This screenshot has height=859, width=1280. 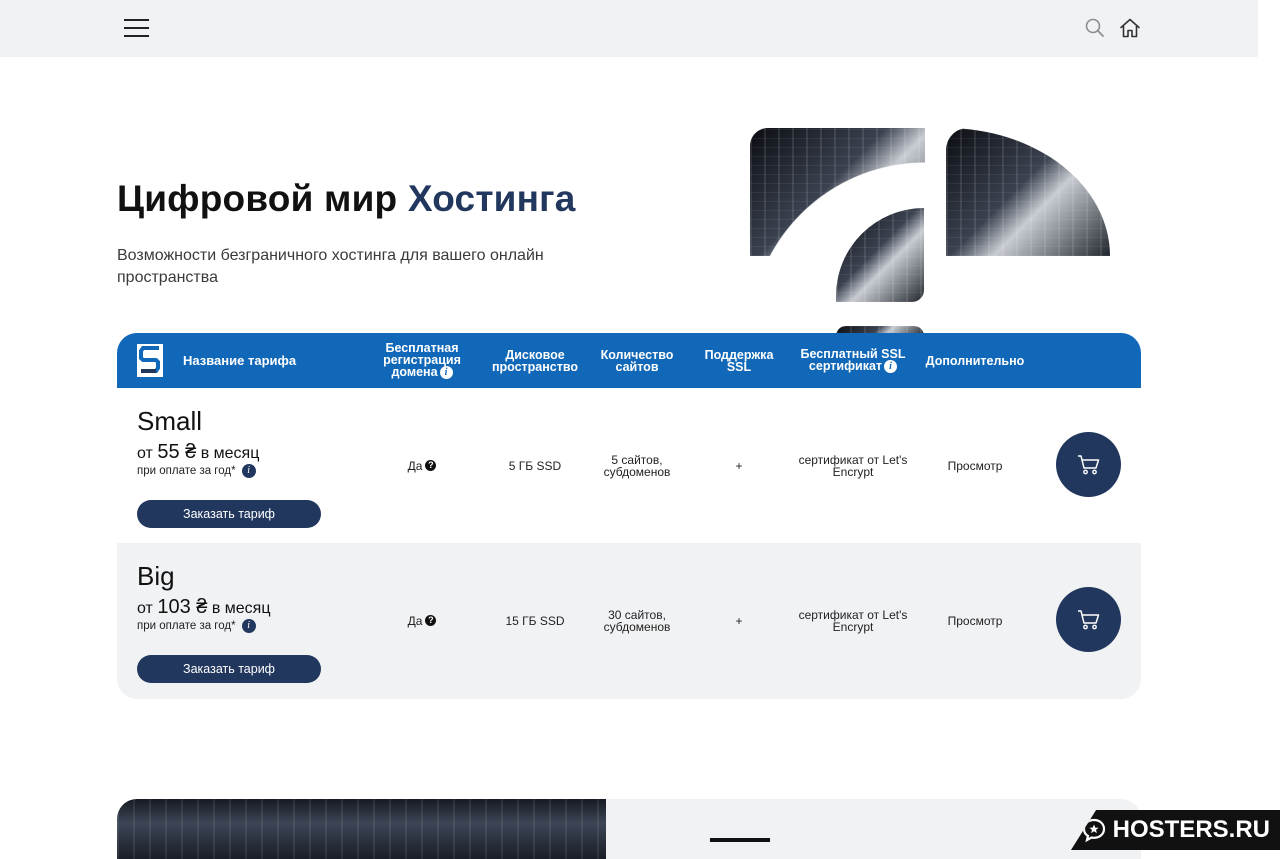 I want to click on plan-price: от 55 ₴ в месяц, so click(x=198, y=452).